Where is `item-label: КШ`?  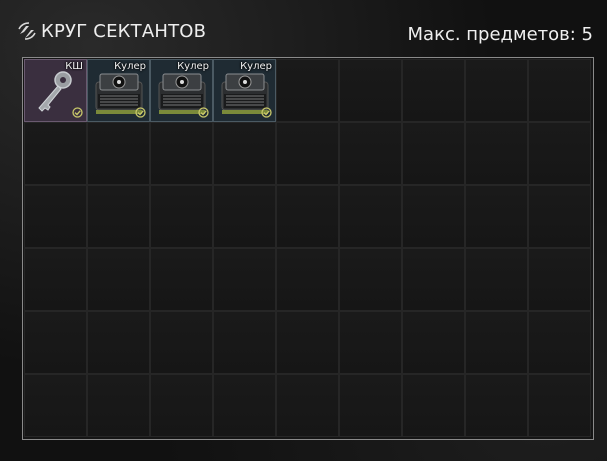
item-label: КШ is located at coordinates (74, 66).